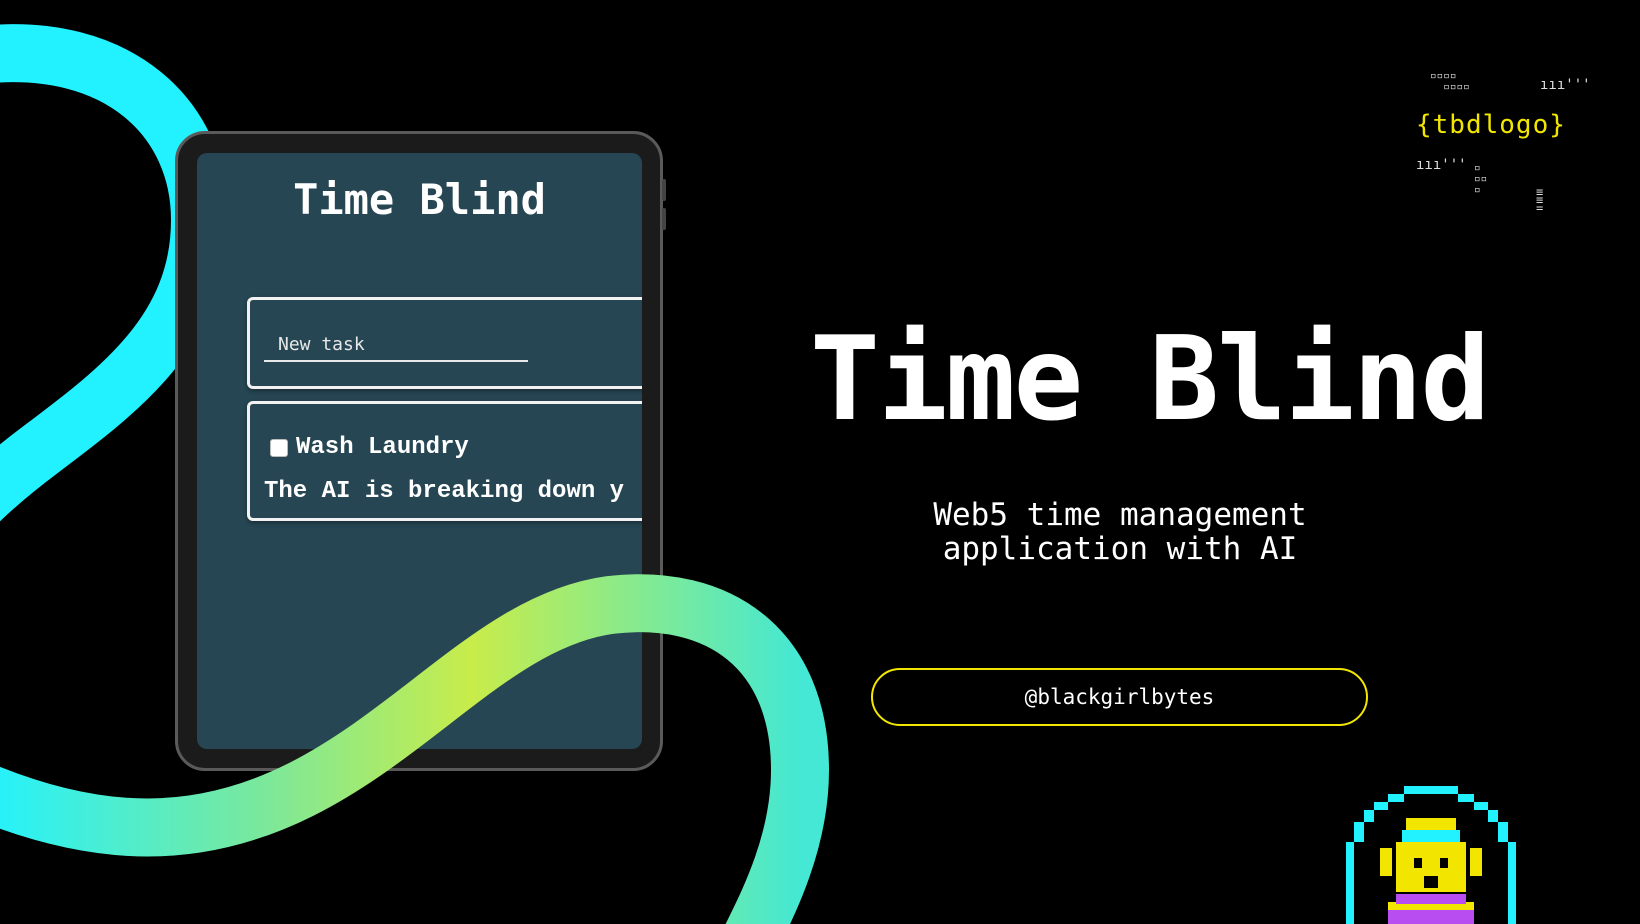  Describe the element at coordinates (1450, 81) in the screenshot. I see `tbd-logo-glitch-icon: ▫▫▫▫ ▫▫▫▫` at that location.